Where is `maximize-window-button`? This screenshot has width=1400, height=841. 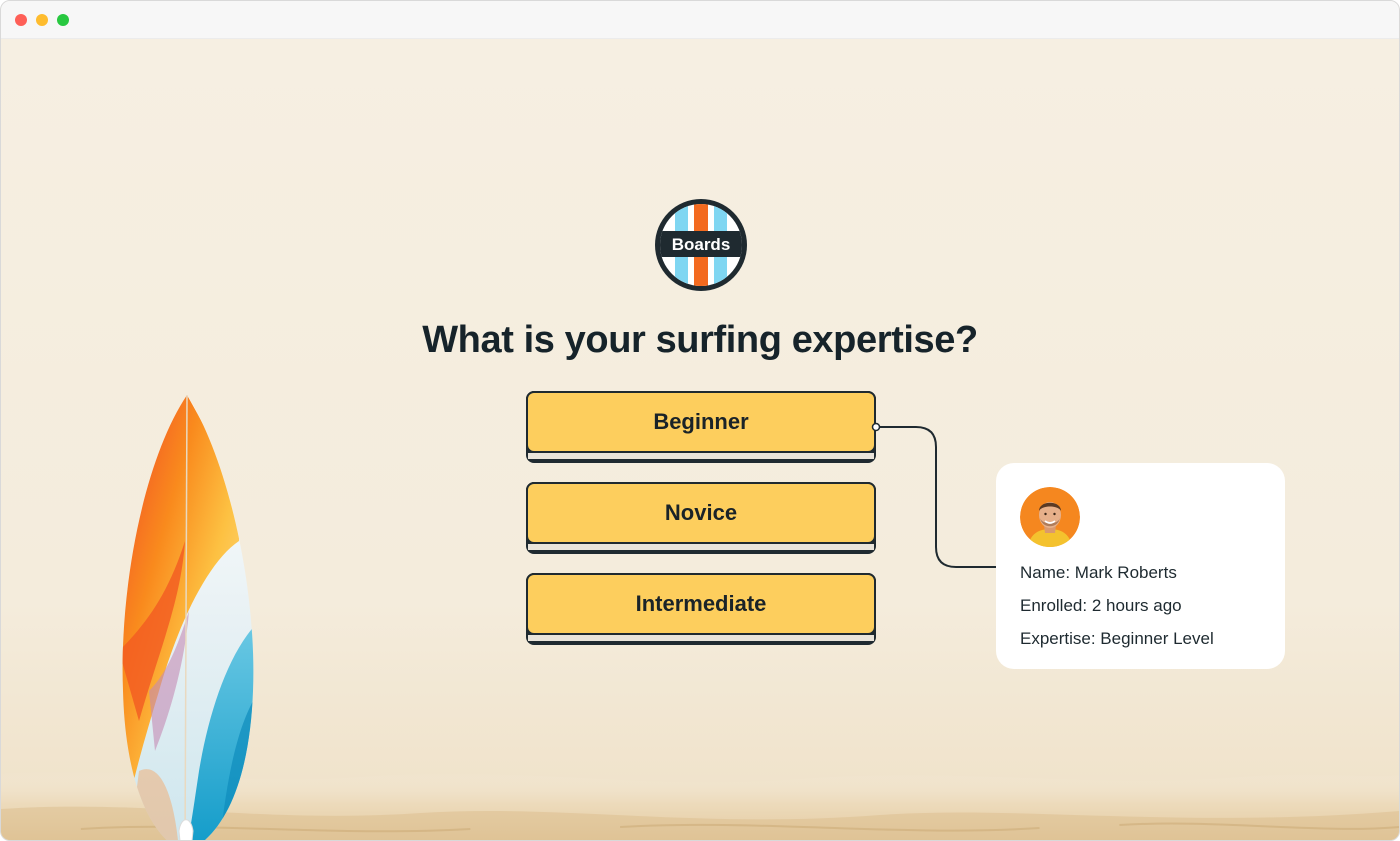 maximize-window-button is located at coordinates (63, 20).